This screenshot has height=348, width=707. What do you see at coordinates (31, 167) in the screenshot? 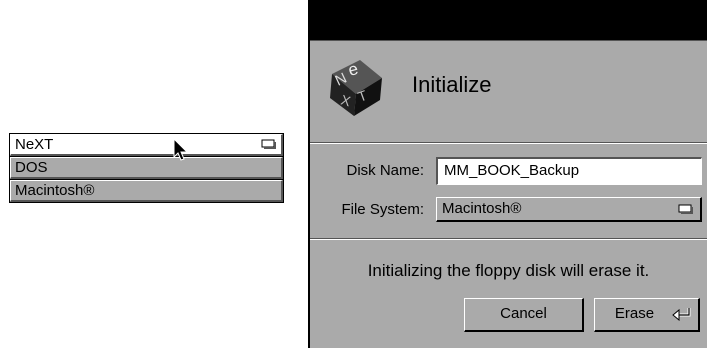
I see `popup-list-item-label: DOS` at bounding box center [31, 167].